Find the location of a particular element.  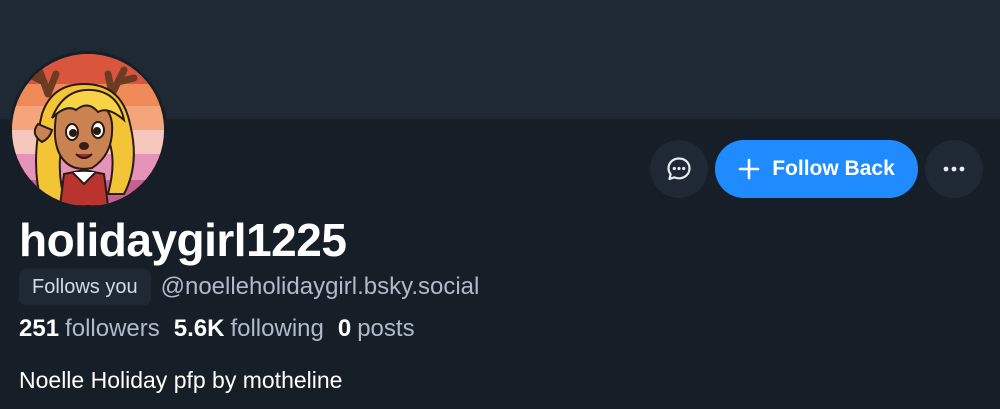

following-label: following is located at coordinates (277, 328).